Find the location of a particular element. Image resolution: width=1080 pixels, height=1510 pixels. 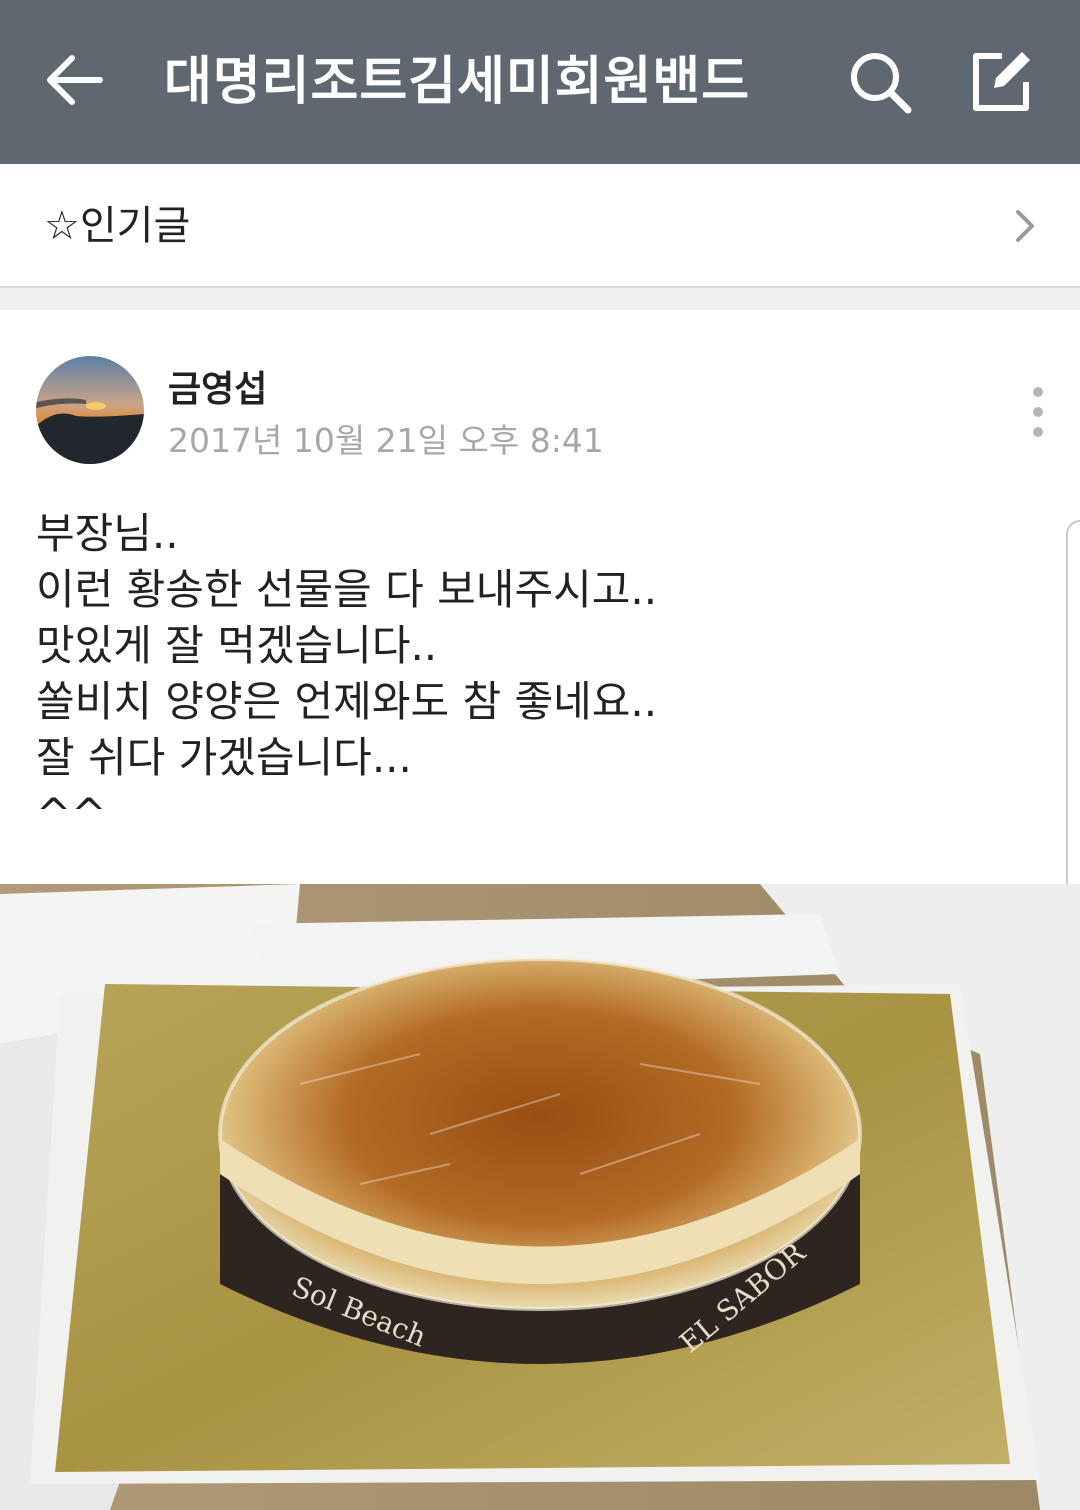

post-line: 쏠비치 양양은 언제와도 참 좋네요.. is located at coordinates (347, 701).